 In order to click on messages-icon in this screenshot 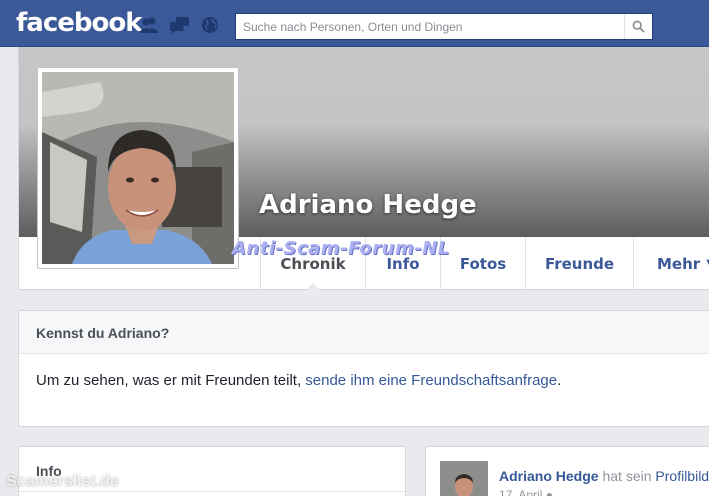, I will do `click(180, 25)`.